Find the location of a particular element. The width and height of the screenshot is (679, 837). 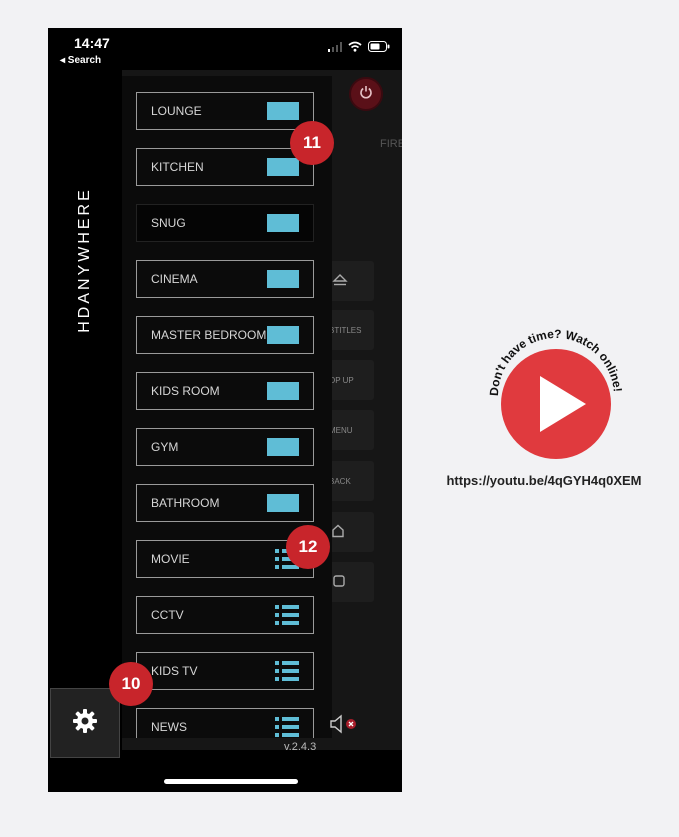

power-icon is located at coordinates (366, 94).